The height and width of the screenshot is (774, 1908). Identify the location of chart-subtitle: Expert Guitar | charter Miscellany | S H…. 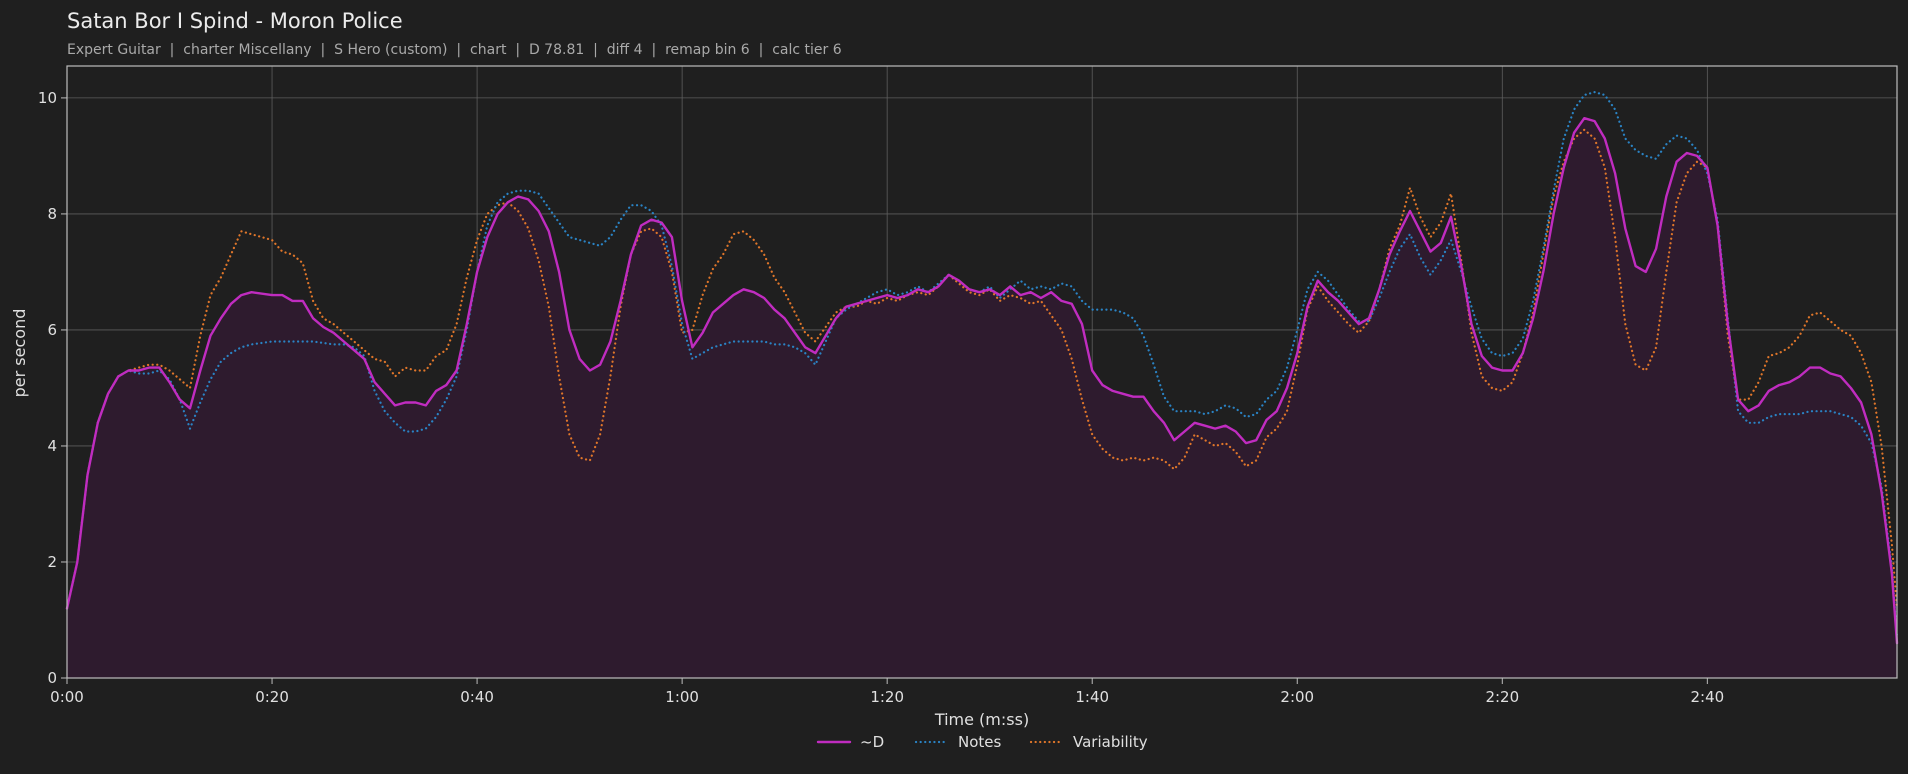
(454, 50).